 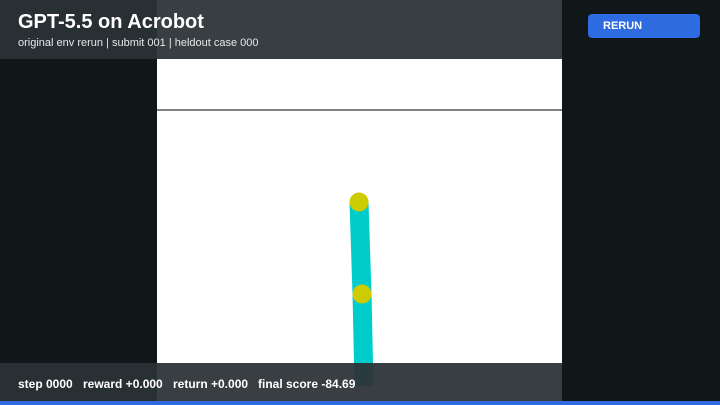 What do you see at coordinates (211, 384) in the screenshot?
I see `return-readout: return +0.000` at bounding box center [211, 384].